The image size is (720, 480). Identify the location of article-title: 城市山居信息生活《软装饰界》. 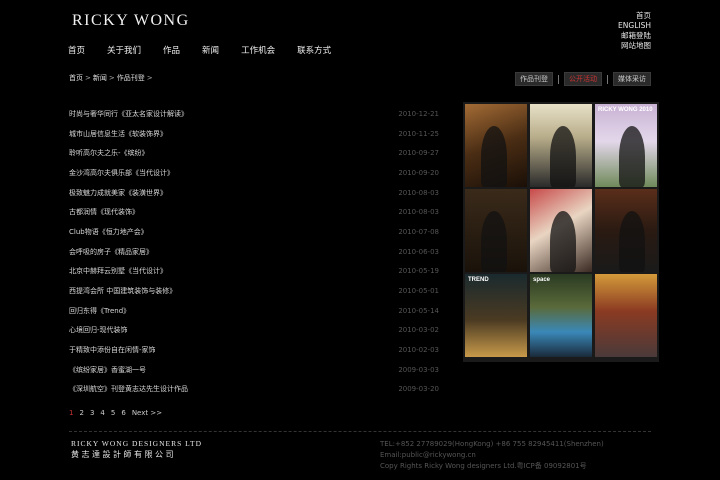
(118, 134).